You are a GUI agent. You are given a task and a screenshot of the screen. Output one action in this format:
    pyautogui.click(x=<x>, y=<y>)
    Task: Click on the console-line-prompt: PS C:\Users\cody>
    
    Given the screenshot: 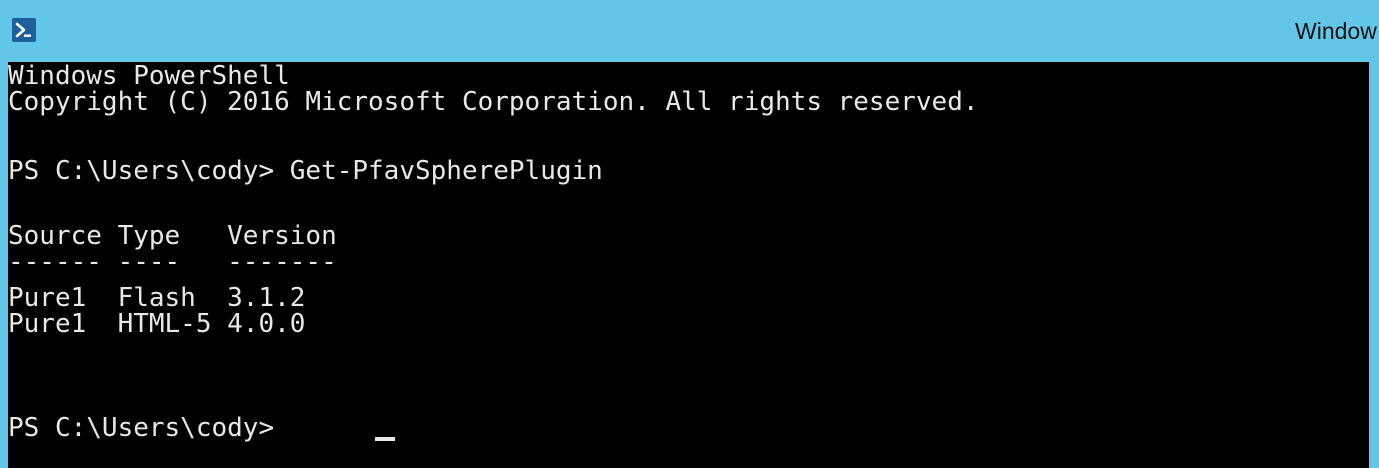 What is the action you would take?
    pyautogui.click(x=149, y=428)
    